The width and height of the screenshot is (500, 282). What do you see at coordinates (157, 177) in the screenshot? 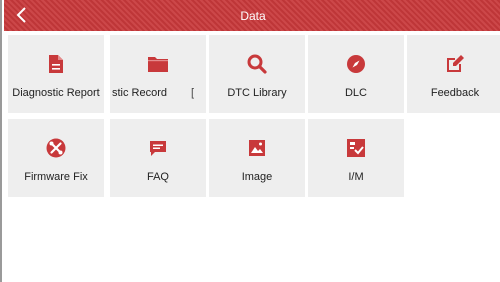
I see `tile-label: FAQ` at bounding box center [157, 177].